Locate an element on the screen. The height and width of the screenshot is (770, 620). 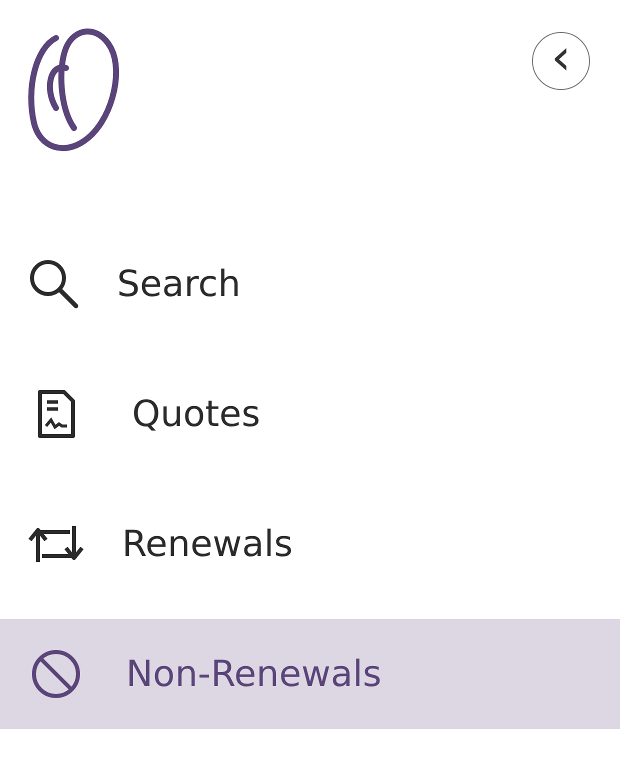
collapse-button: ‹ is located at coordinates (561, 61).